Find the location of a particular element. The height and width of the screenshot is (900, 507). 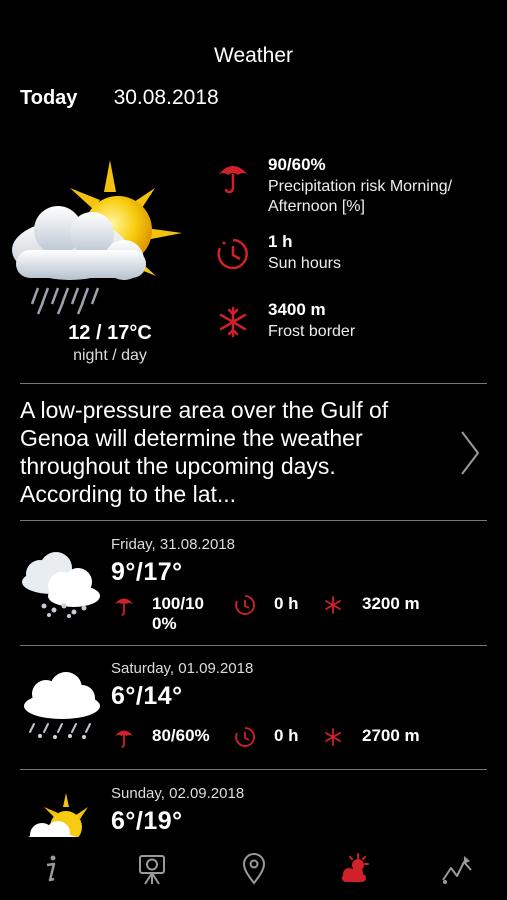

forecast-day-sunday: Sunday, 02.09.2018 6°/19° is located at coordinates (253, 811).